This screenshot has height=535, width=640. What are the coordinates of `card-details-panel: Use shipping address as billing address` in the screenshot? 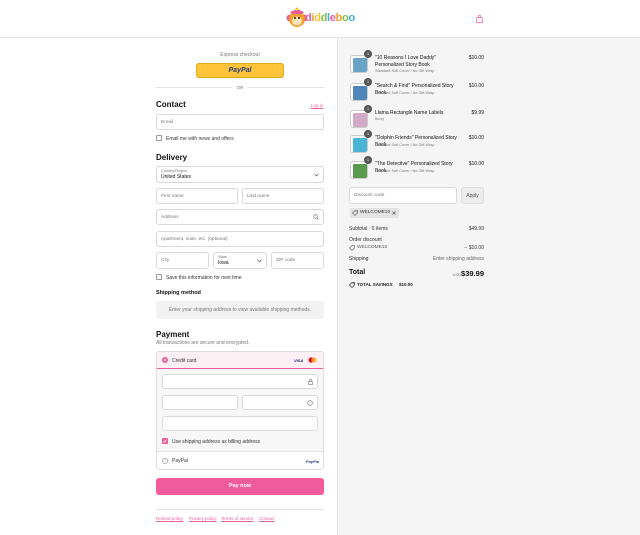 It's located at (240, 410).